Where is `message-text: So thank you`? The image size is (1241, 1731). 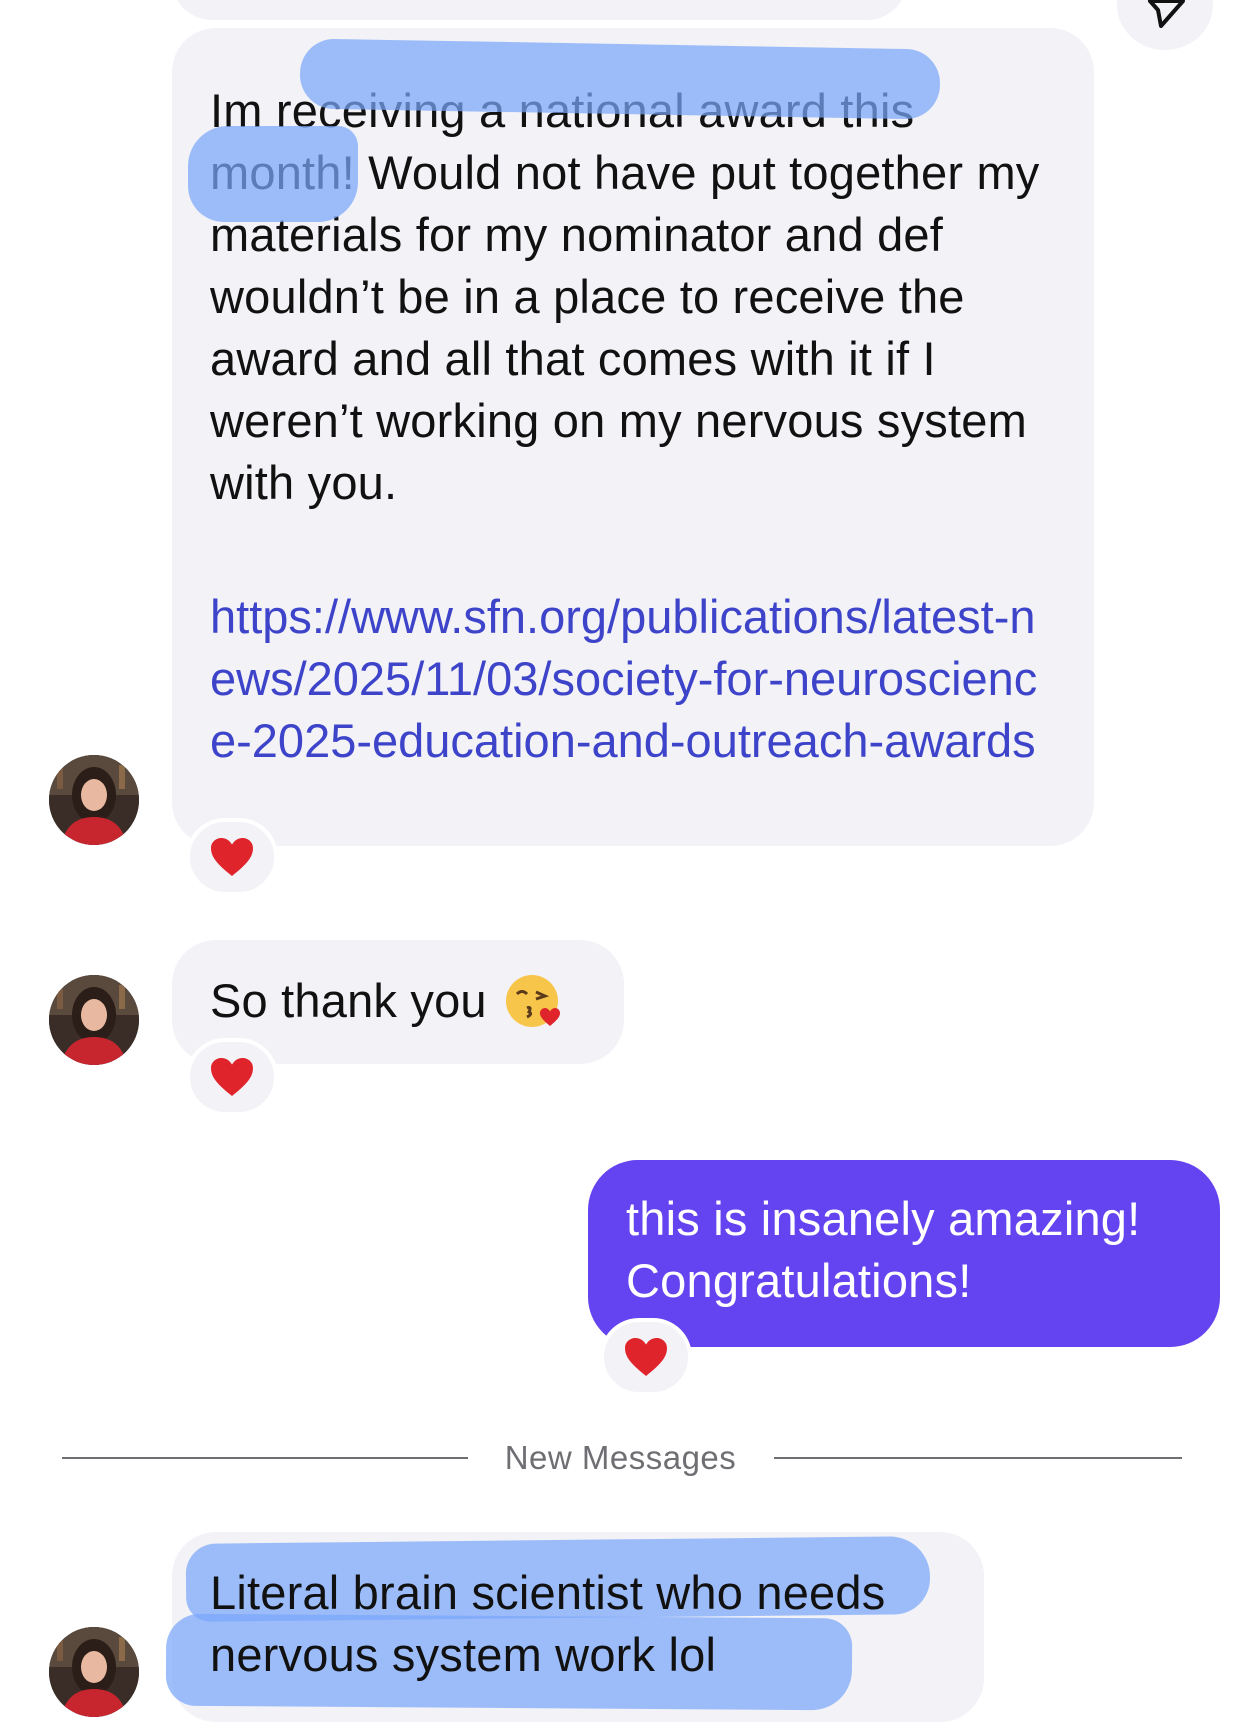
message-text: So thank you is located at coordinates (348, 1000).